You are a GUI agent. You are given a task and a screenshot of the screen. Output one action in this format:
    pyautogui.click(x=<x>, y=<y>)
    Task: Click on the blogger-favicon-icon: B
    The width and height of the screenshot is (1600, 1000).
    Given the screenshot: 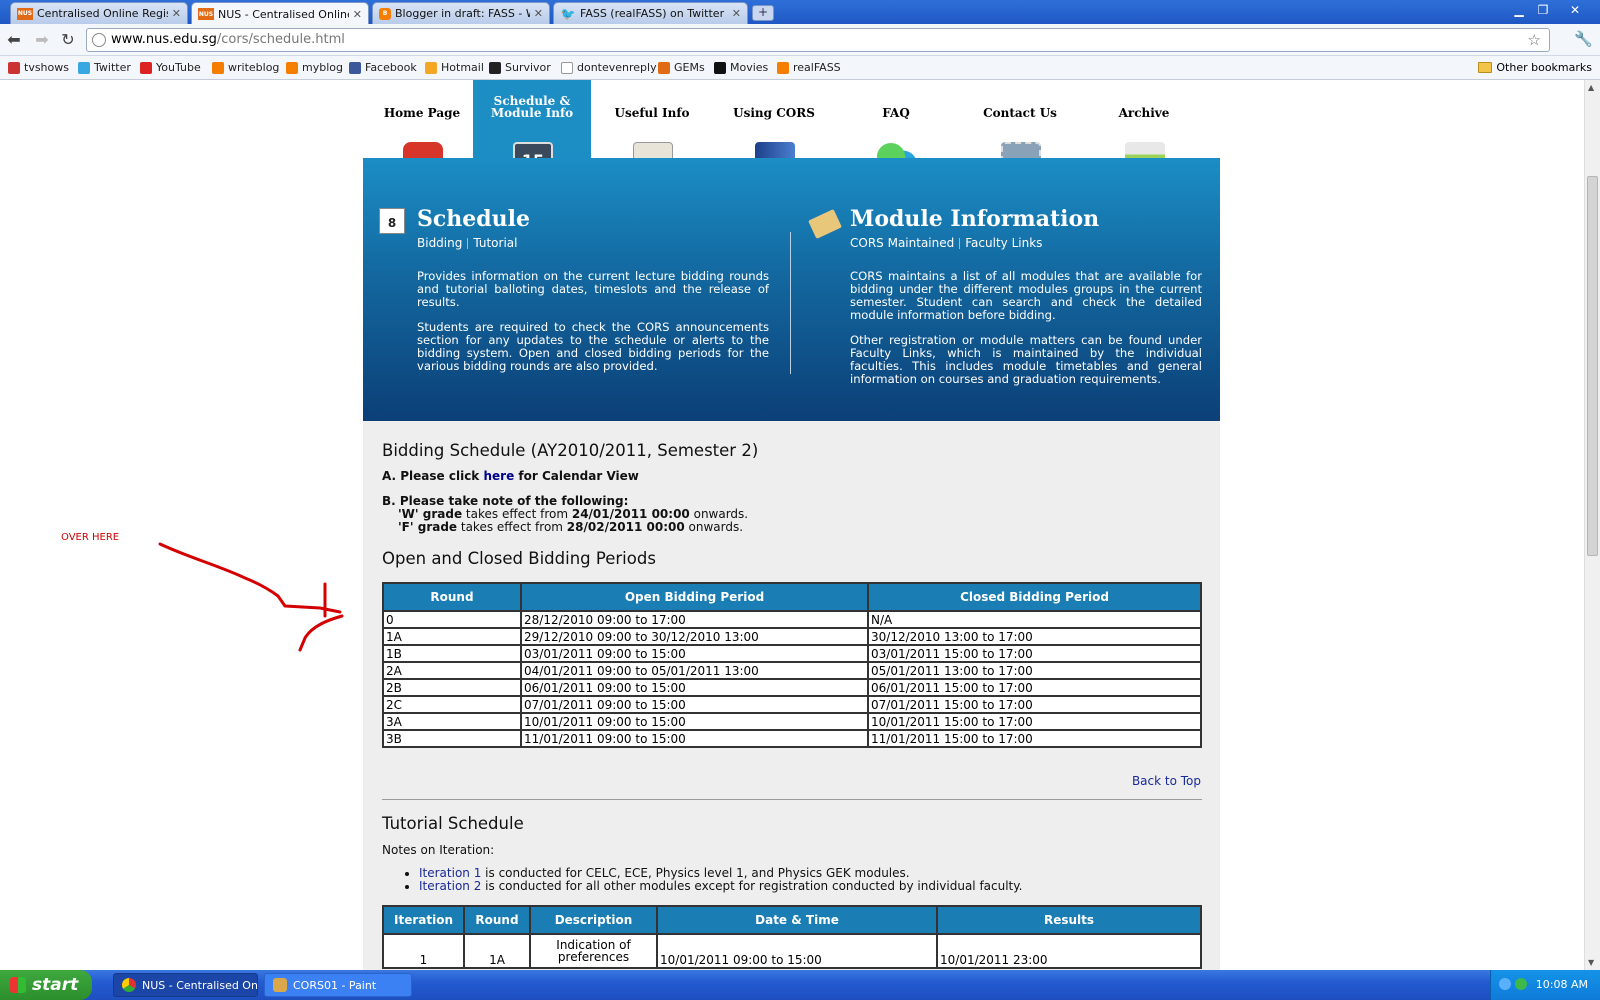 What is the action you would take?
    pyautogui.click(x=385, y=13)
    